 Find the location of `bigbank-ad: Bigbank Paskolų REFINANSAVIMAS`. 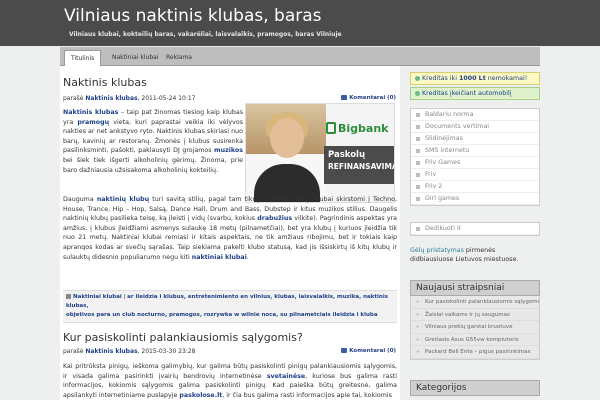

bigbank-ad: Bigbank Paskolų REFINANSAVIMAS is located at coordinates (320, 153).